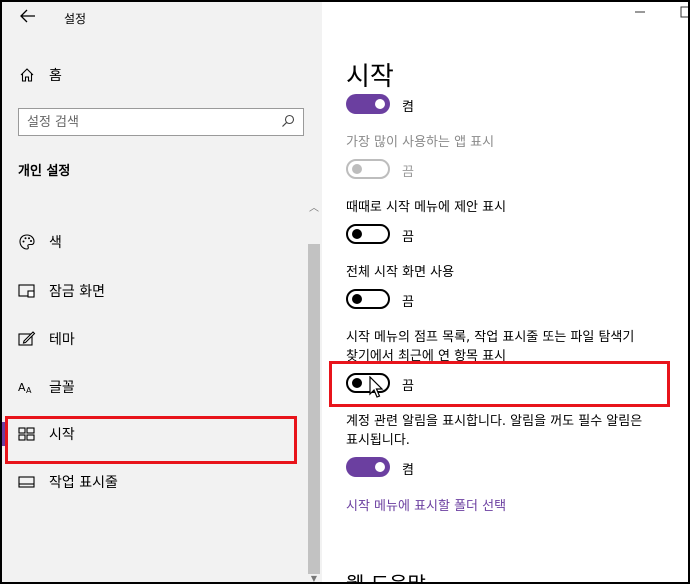 Image resolution: width=690 pixels, height=584 pixels. I want to click on sidebar-item-label: 시작, so click(62, 435).